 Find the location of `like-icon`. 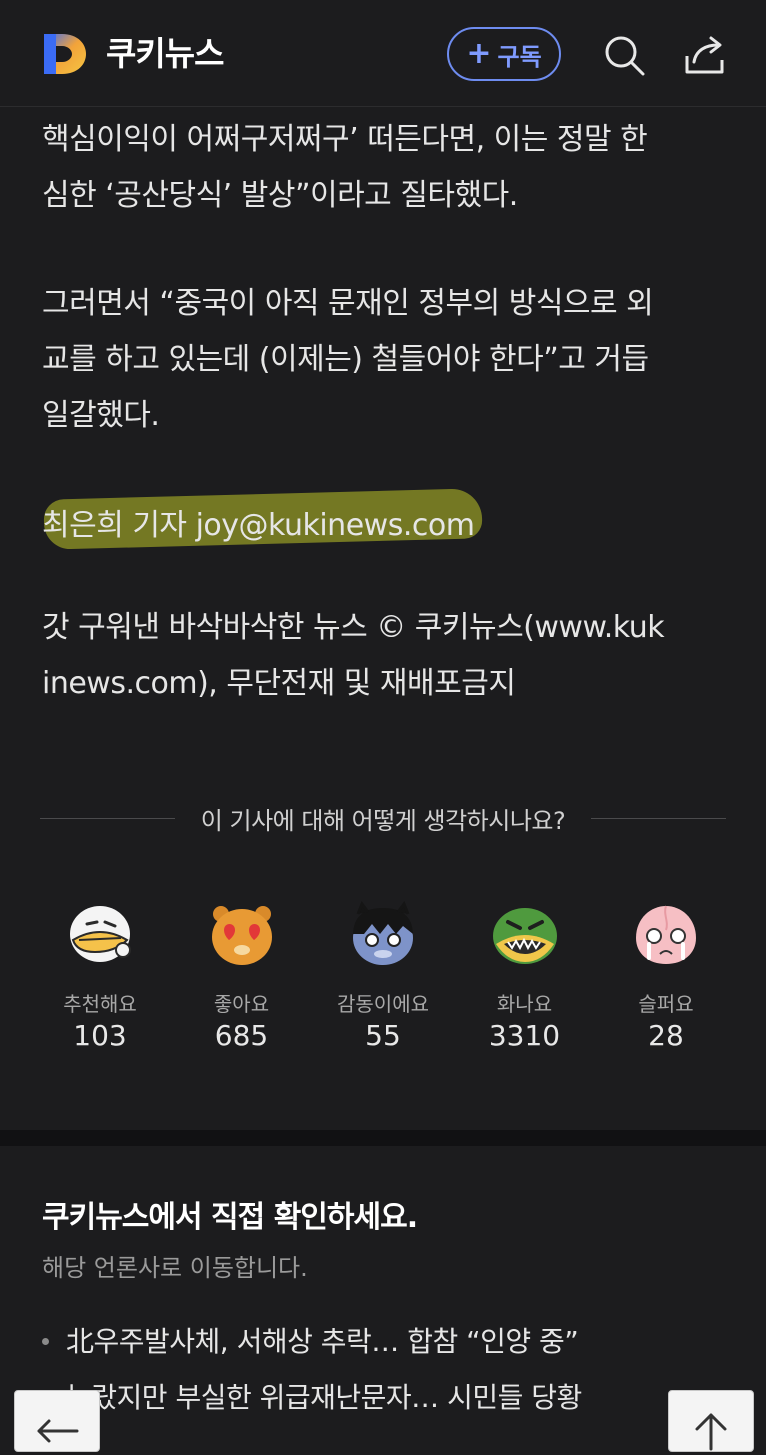

like-icon is located at coordinates (241, 935).